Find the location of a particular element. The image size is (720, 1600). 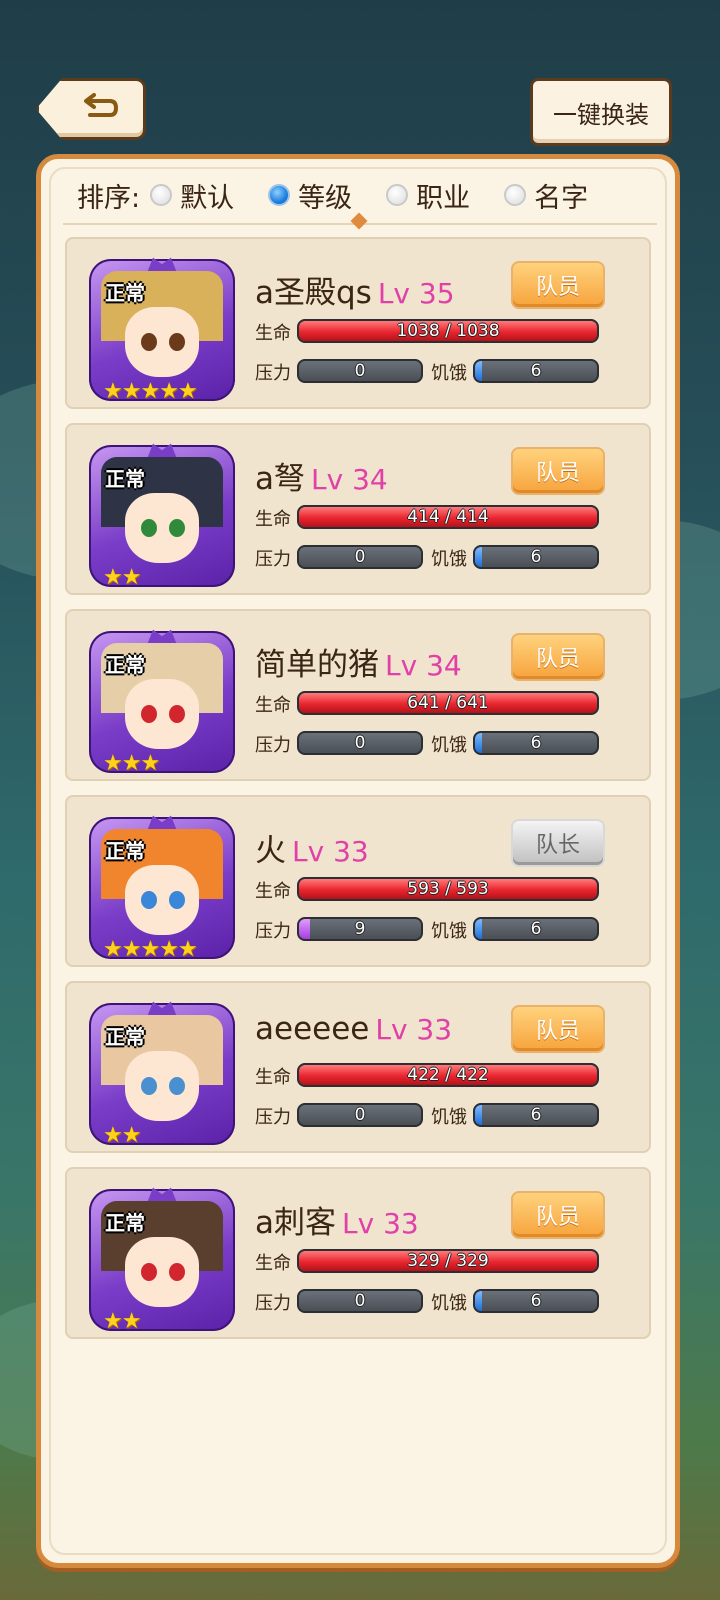

character-card: 正常 ★ ★ a弩 Lv 34 队员 生命 414 / 414 压力 0 饥饿 6 is located at coordinates (358, 509).